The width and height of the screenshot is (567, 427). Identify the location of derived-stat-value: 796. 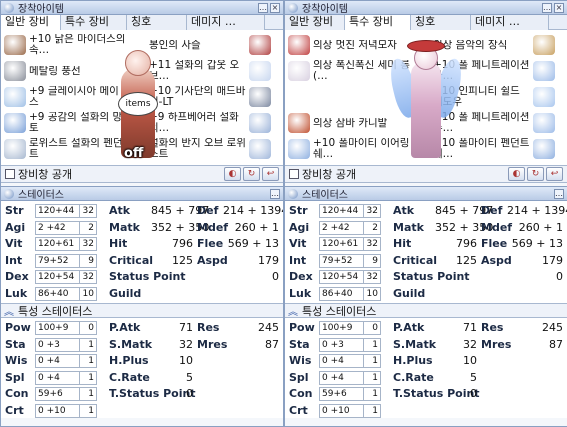
(466, 243).